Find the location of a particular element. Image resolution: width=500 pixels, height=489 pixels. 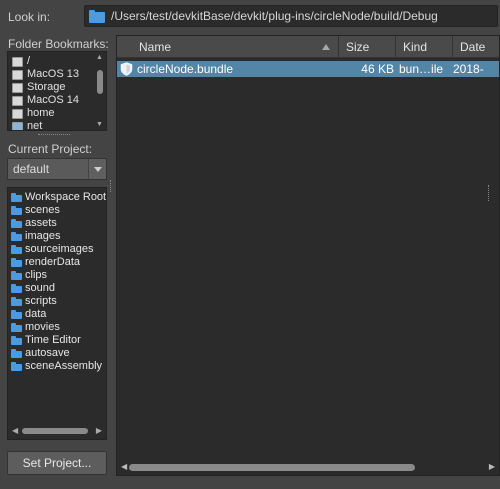

bookmark-label: MacOS 13 is located at coordinates (53, 74).